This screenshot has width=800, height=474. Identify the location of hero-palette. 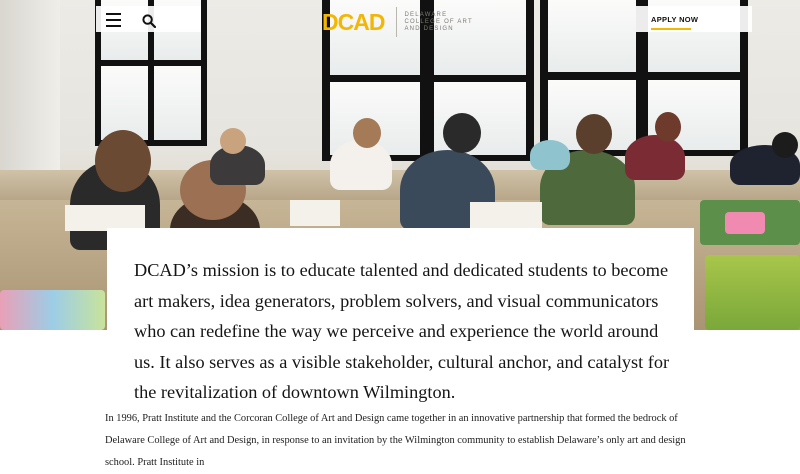
(52, 310).